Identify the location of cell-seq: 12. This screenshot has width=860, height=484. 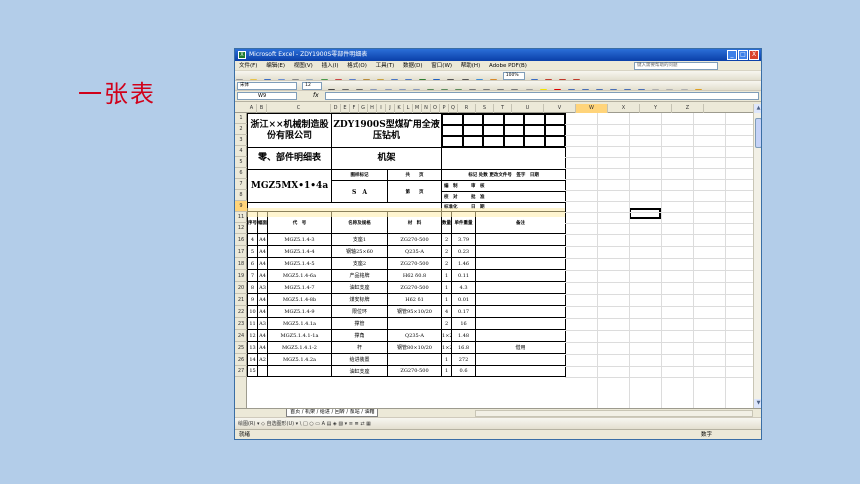
(252, 335).